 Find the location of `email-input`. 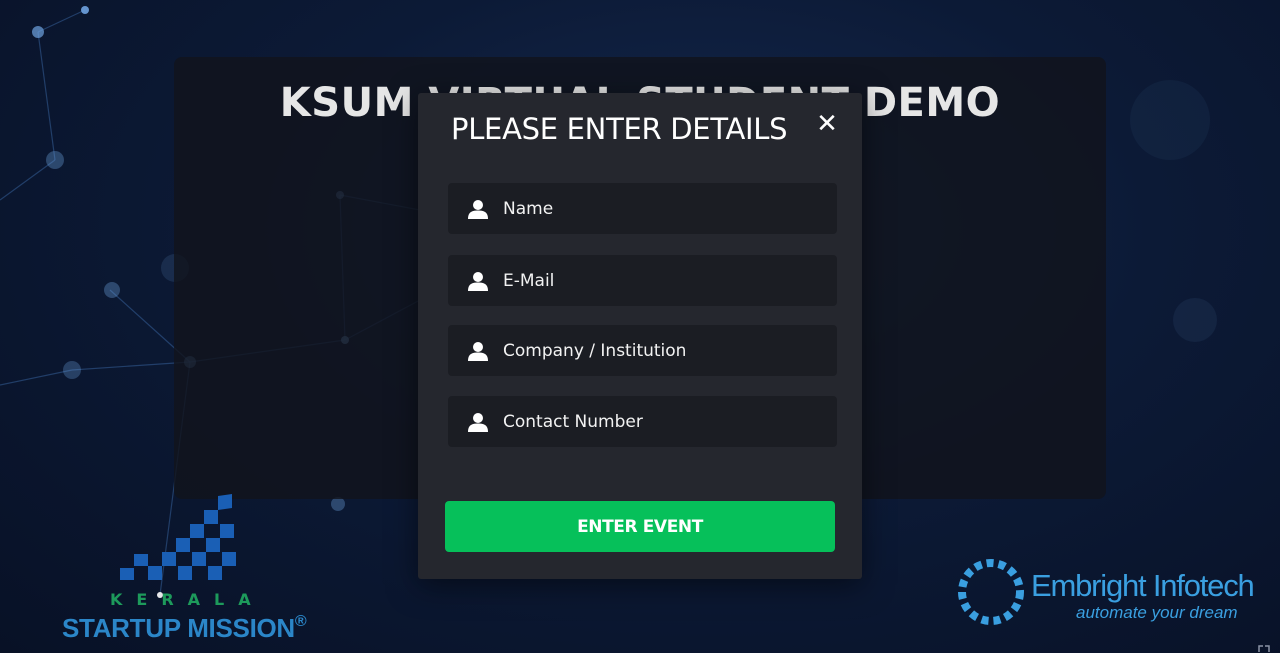

email-input is located at coordinates (663, 280).